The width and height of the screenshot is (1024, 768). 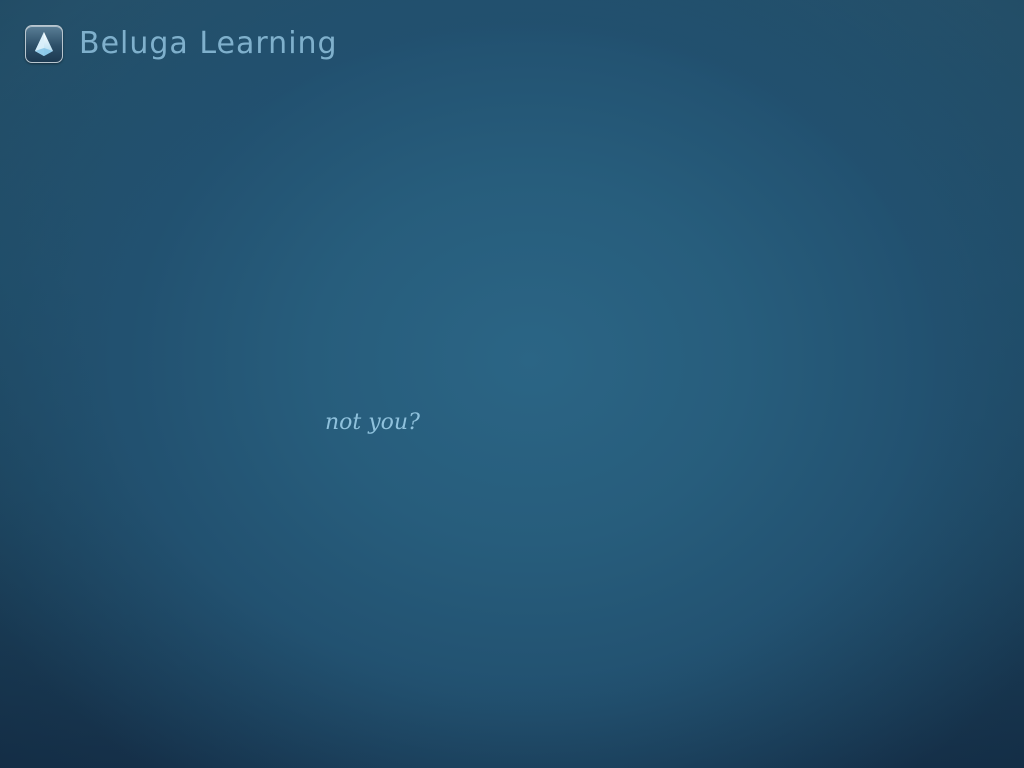 I want to click on not-you-link: not you?, so click(x=372, y=423).